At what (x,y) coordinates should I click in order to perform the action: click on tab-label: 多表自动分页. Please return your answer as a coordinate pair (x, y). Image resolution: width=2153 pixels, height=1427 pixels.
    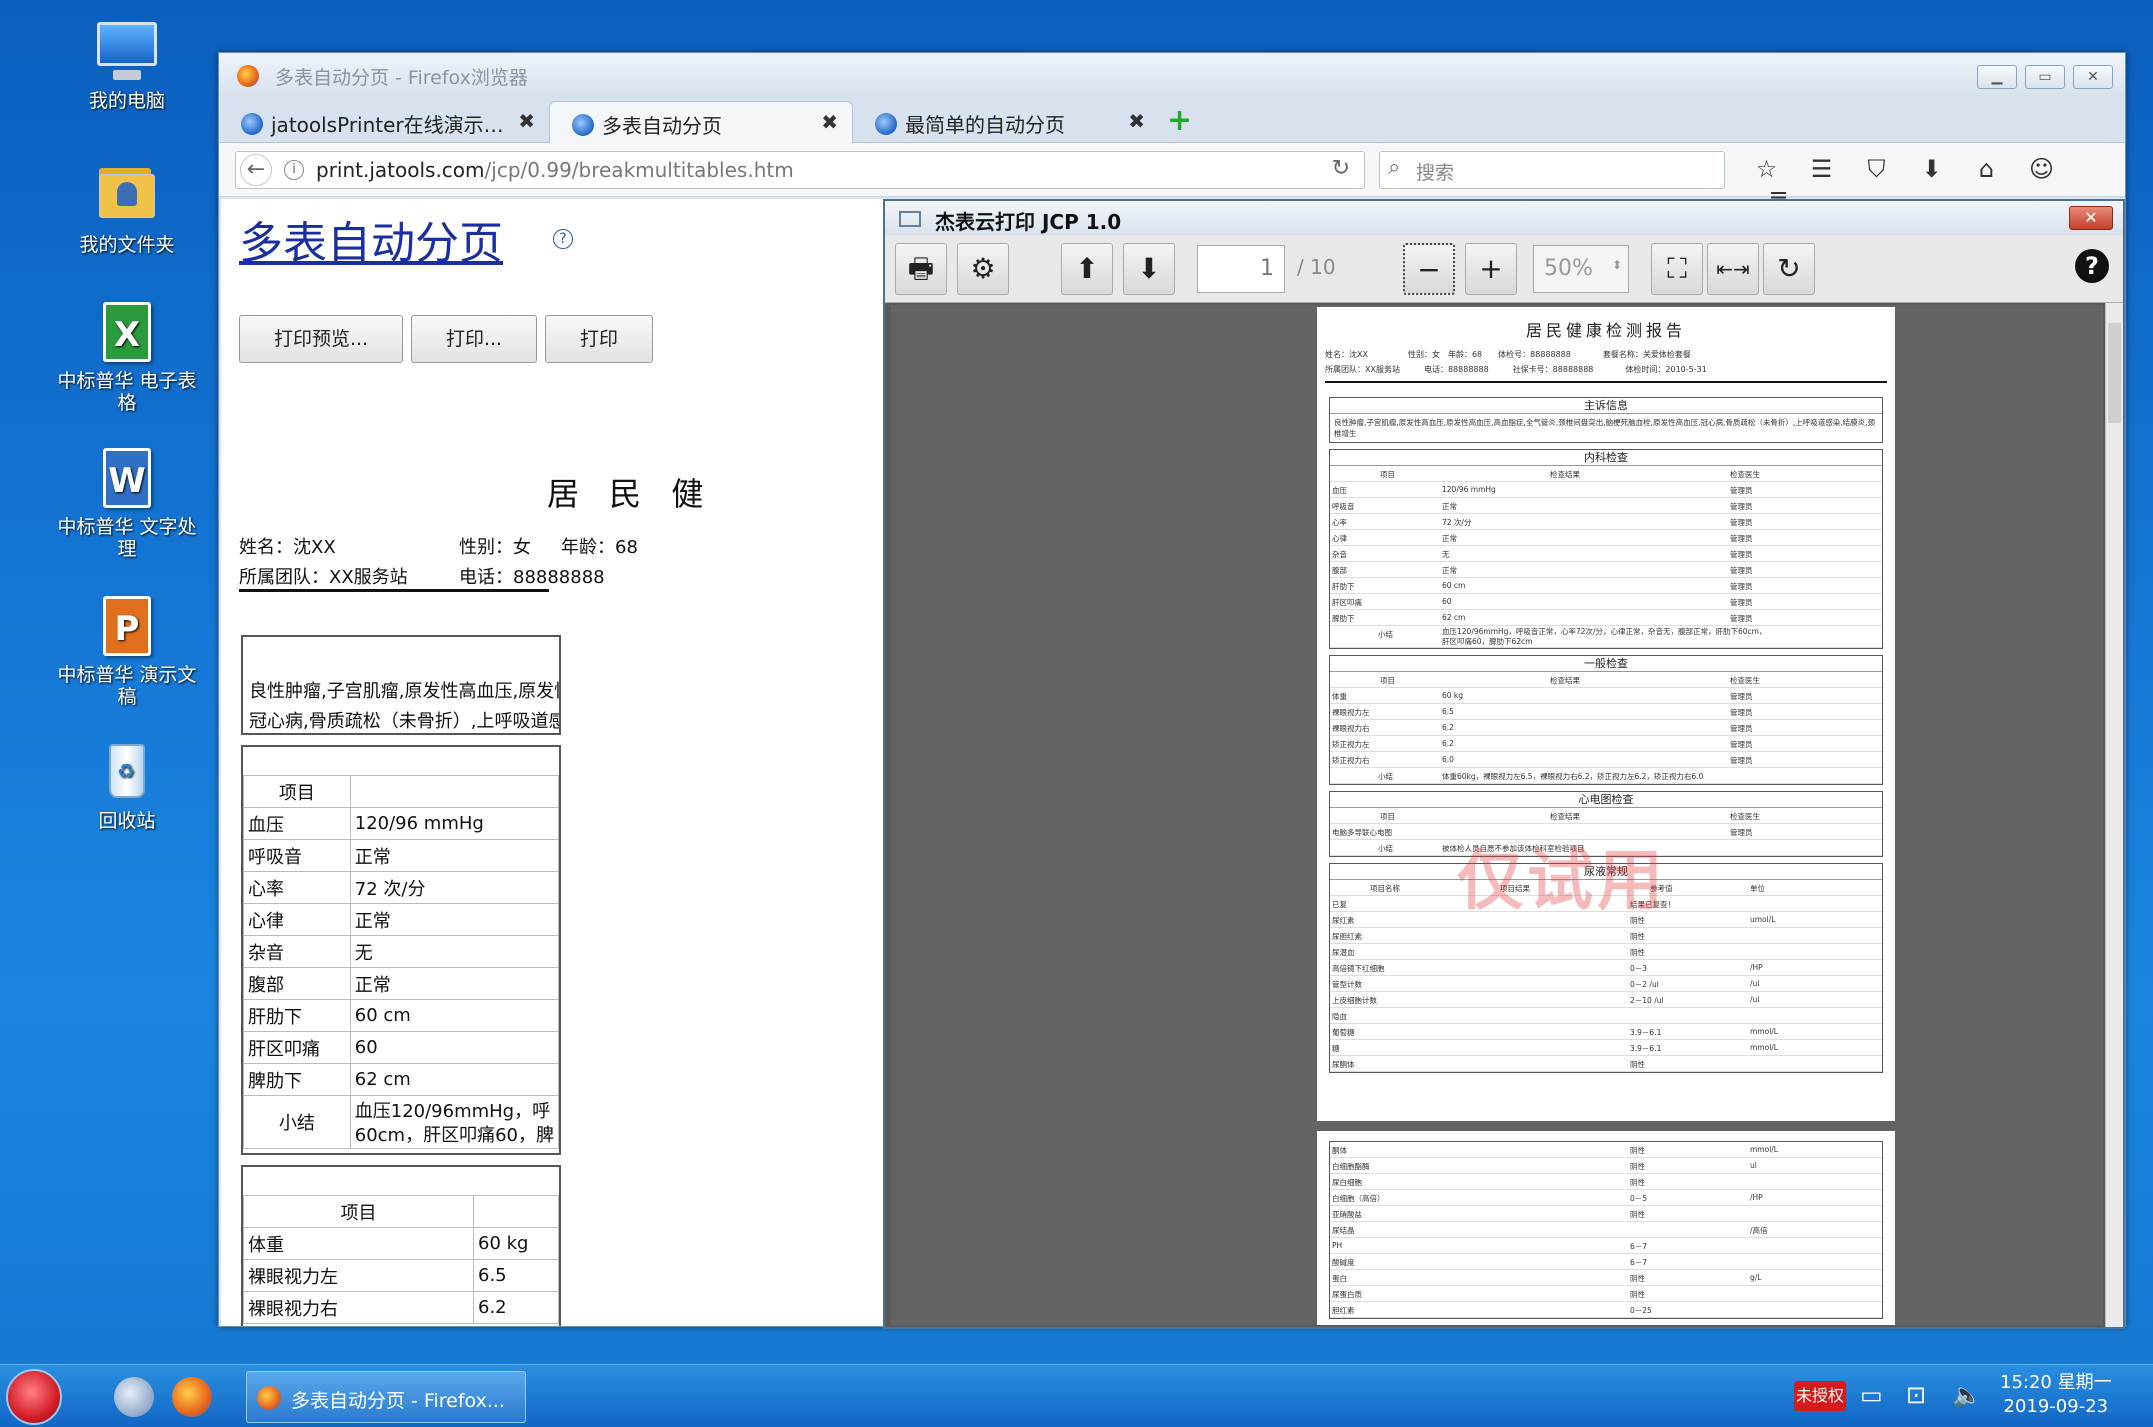
    Looking at the image, I should click on (662, 126).